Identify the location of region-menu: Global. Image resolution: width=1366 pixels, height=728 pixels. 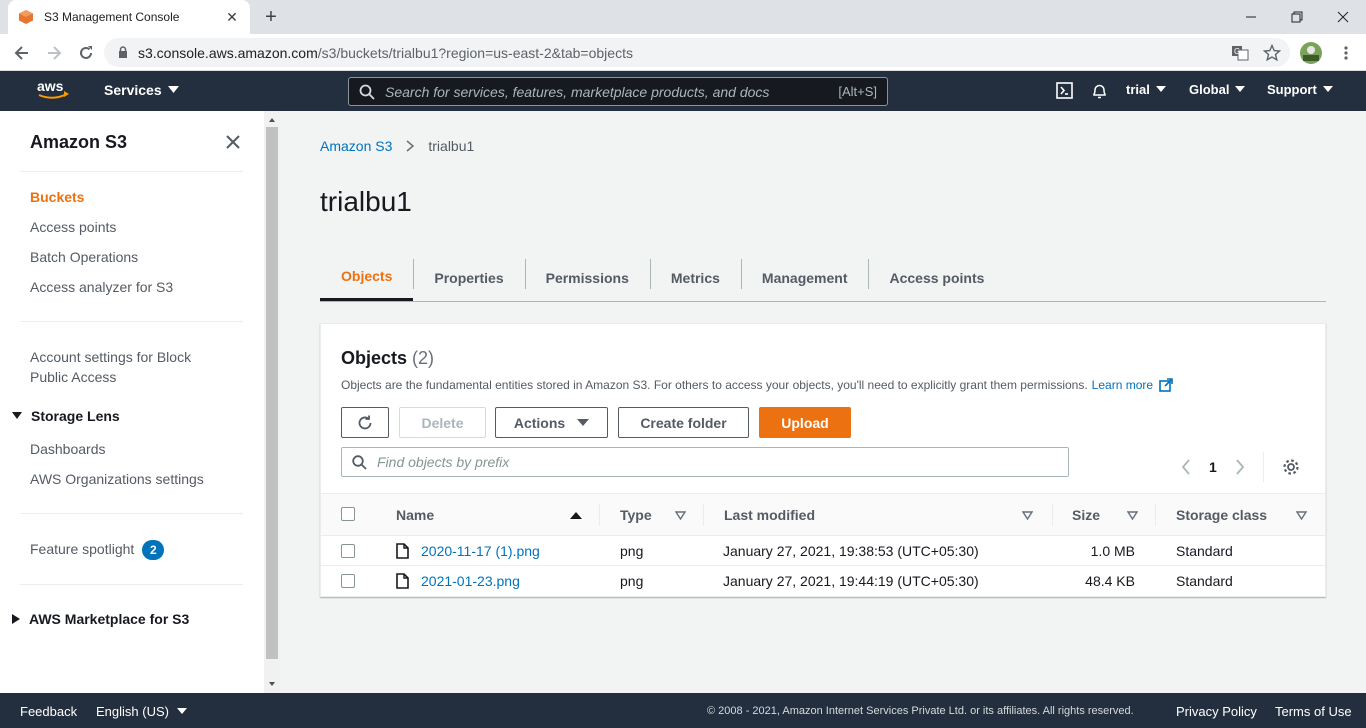
(1217, 89).